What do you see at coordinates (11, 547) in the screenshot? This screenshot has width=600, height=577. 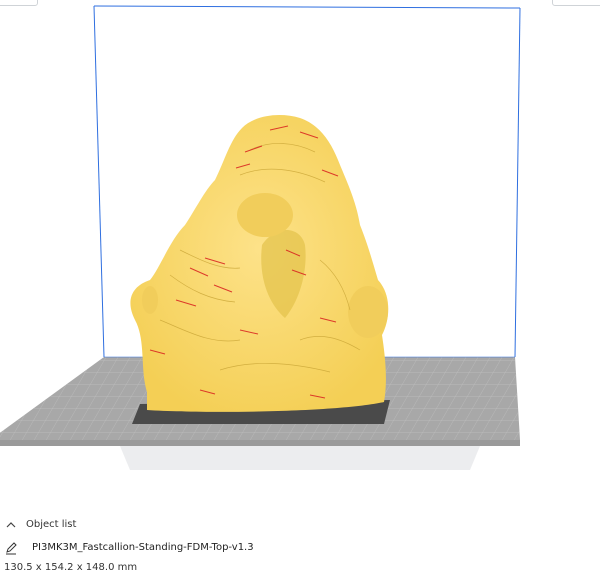 I see `pencil-icon` at bounding box center [11, 547].